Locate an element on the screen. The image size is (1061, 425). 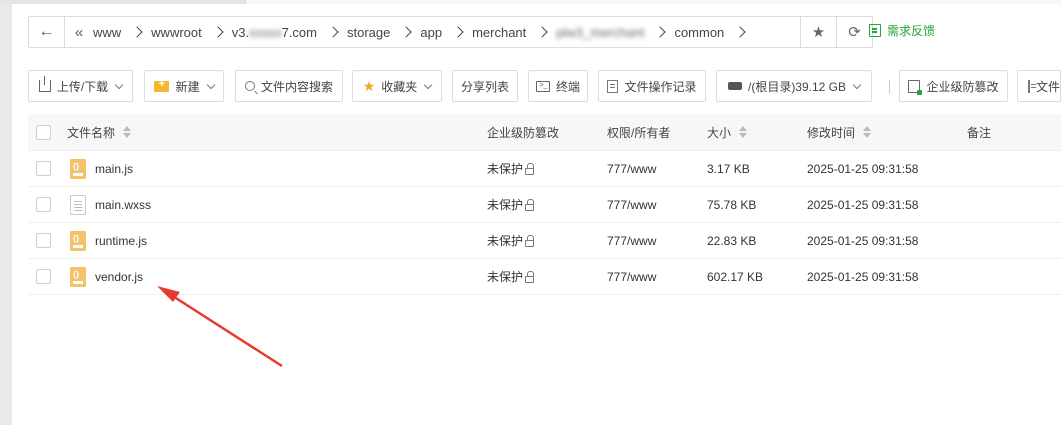
annotation-arrow is located at coordinates (220, 327).